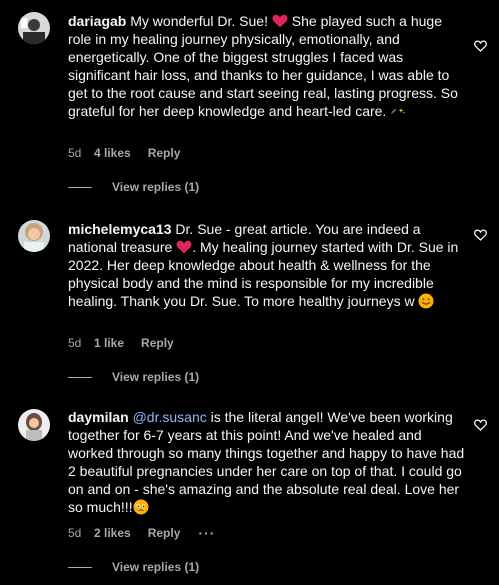 This screenshot has width=499, height=585. Describe the element at coordinates (141, 507) in the screenshot. I see `face-holding-back-tears-icon` at that location.